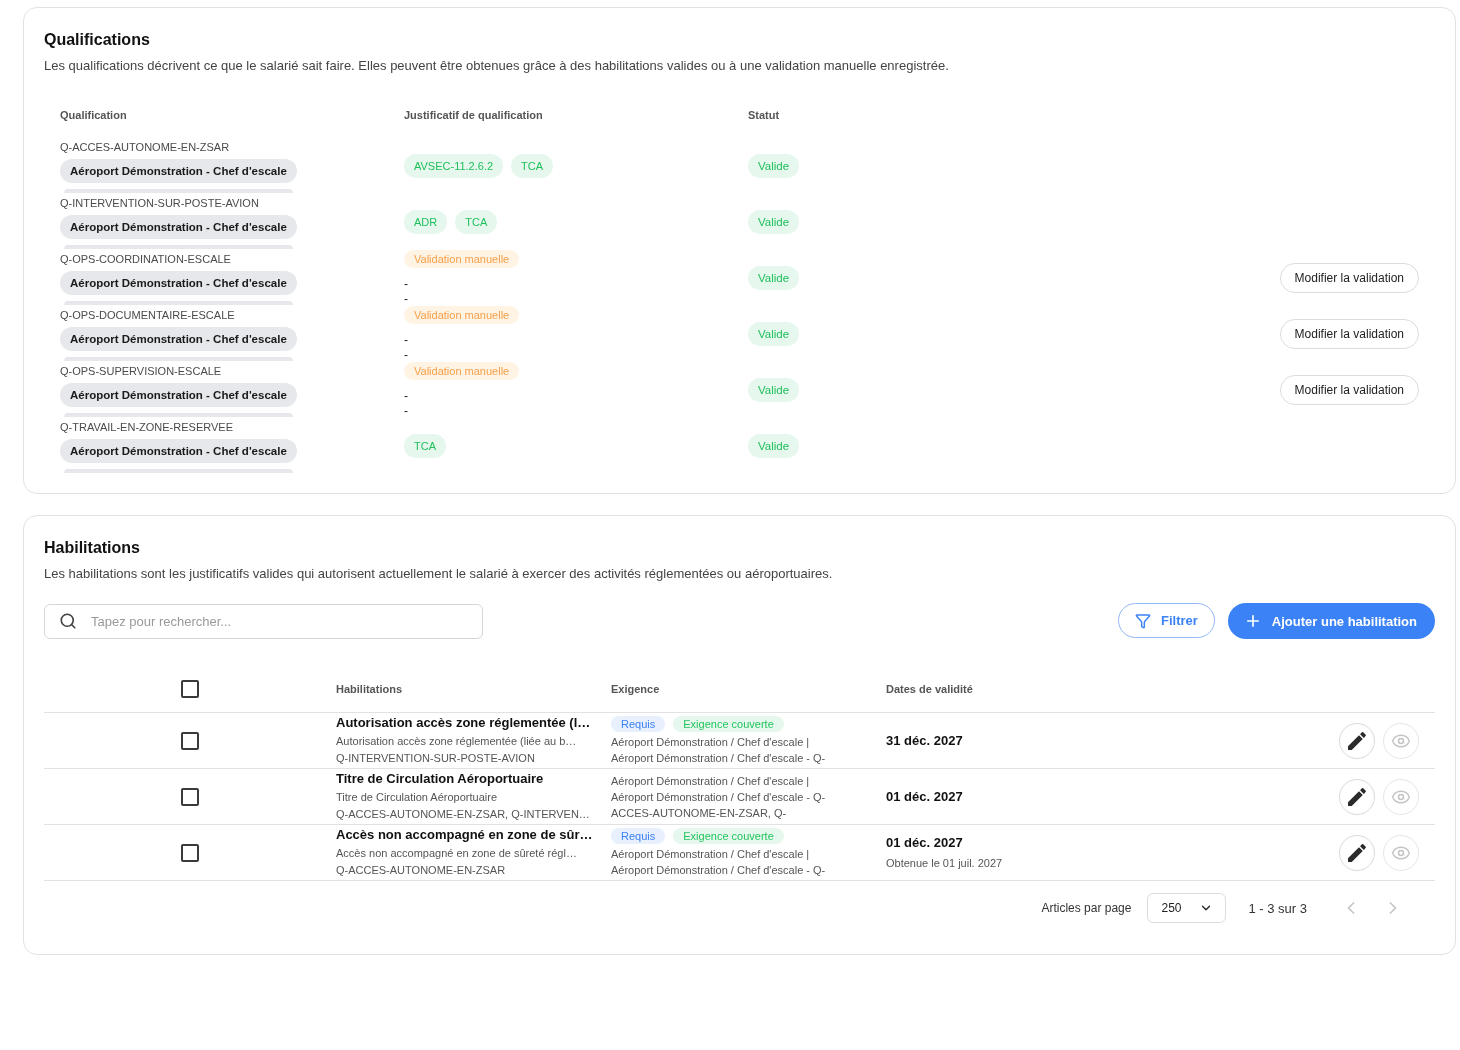 The height and width of the screenshot is (1050, 1460). I want to click on habilitation-title: Titre de Circulation Aéroportuaire, so click(440, 779).